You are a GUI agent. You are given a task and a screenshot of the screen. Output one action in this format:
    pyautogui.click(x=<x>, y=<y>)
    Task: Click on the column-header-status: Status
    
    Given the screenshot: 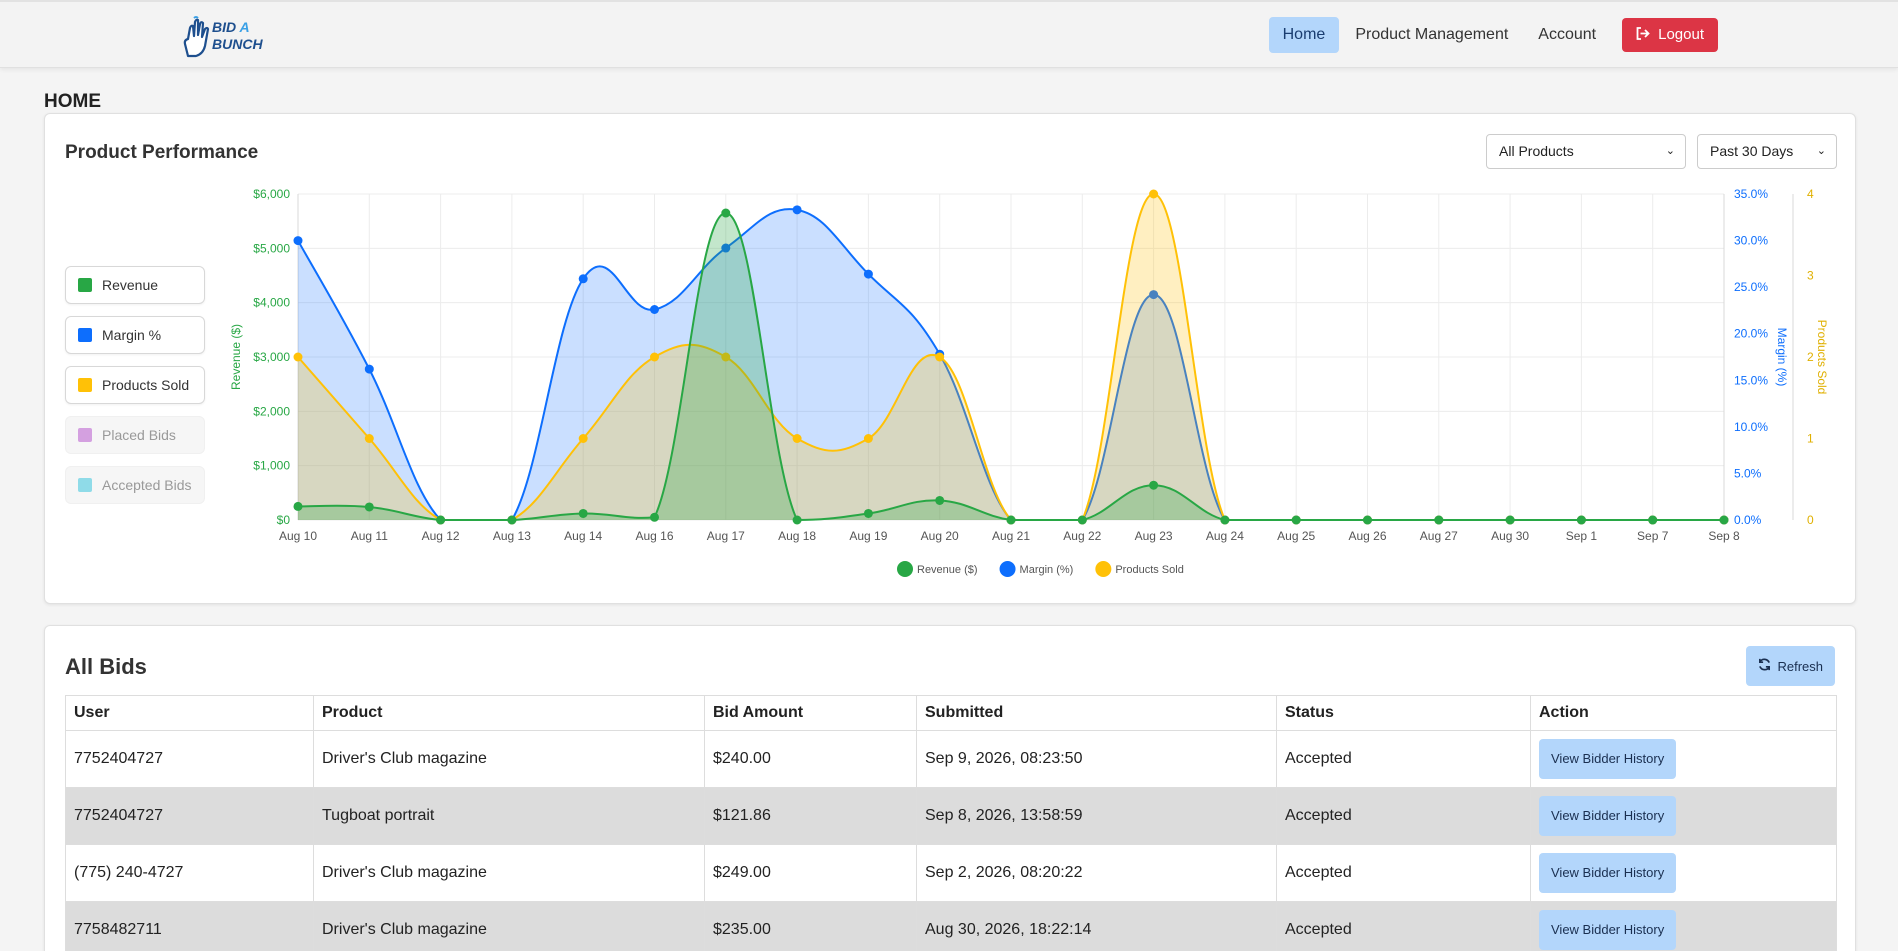 What is the action you would take?
    pyautogui.click(x=1403, y=713)
    